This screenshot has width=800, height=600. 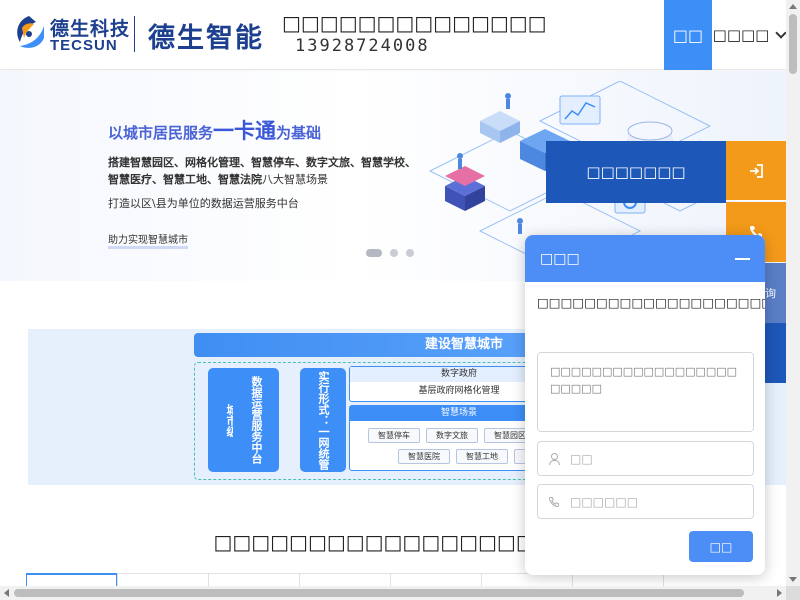 I want to click on nav-more-dropdown: □□□□, so click(x=750, y=35).